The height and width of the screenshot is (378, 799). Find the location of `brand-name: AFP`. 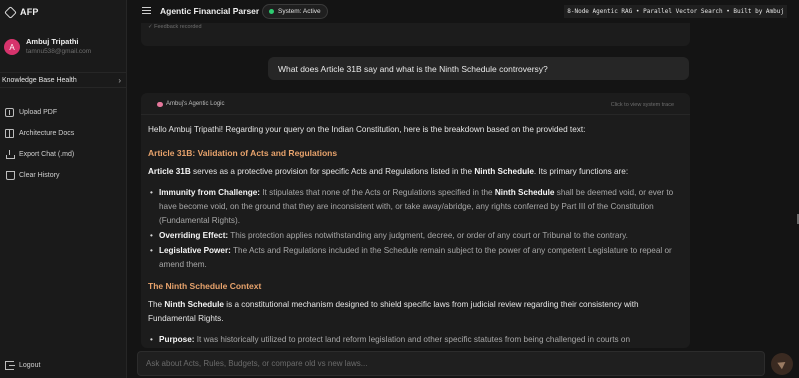

brand-name: AFP is located at coordinates (29, 12).